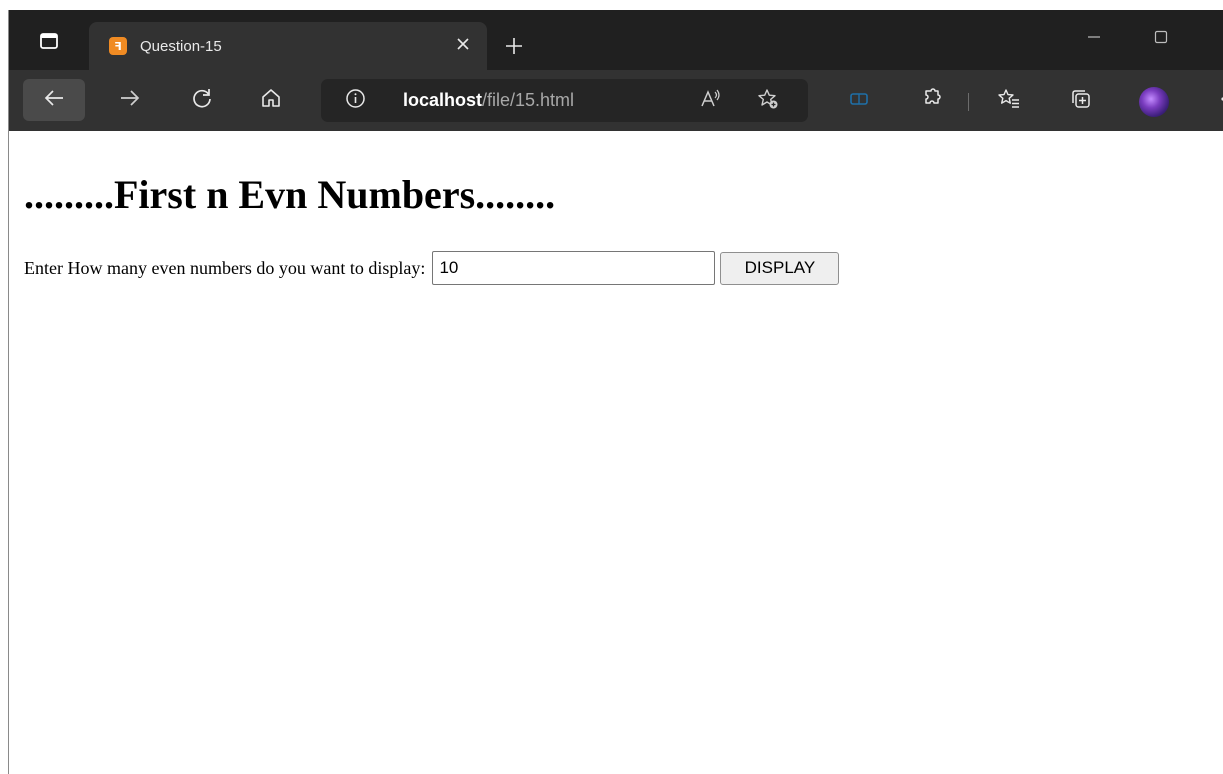  I want to click on read-aloud-button, so click(710, 101).